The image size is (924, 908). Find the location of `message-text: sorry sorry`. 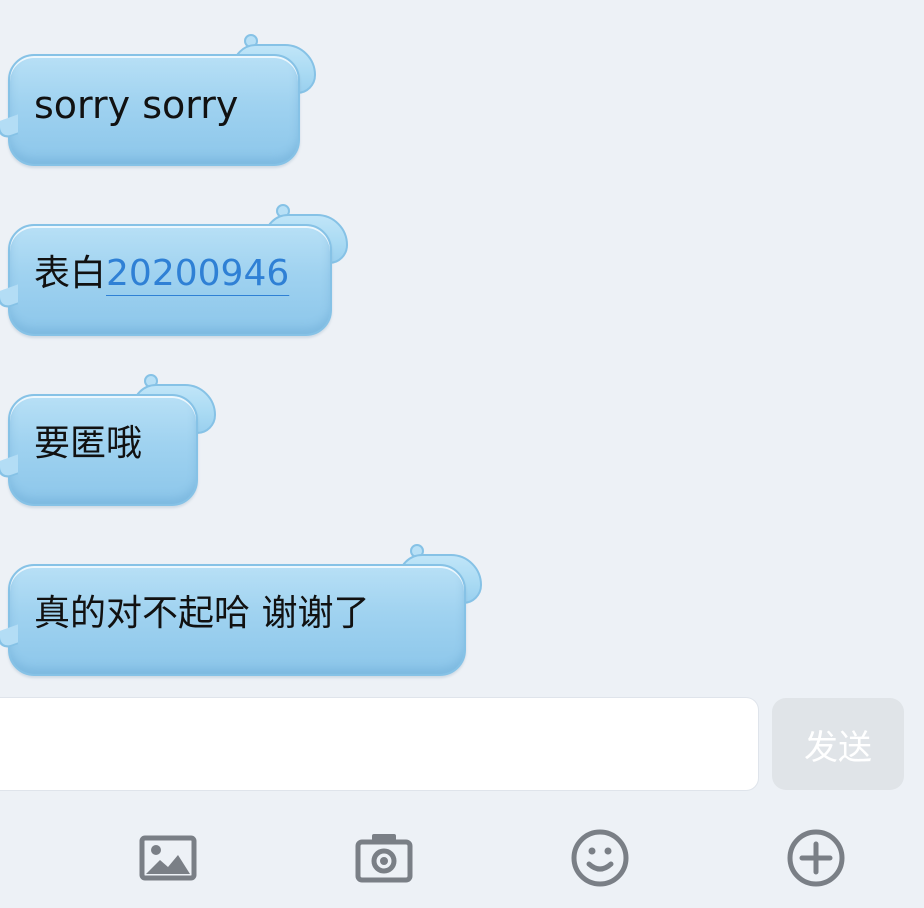

message-text: sorry sorry is located at coordinates (136, 105).